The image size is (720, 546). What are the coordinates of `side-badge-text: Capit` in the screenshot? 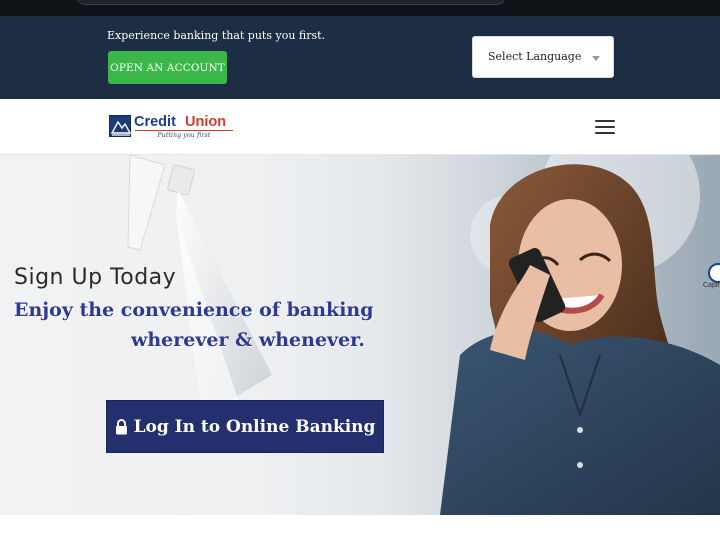 It's located at (711, 285).